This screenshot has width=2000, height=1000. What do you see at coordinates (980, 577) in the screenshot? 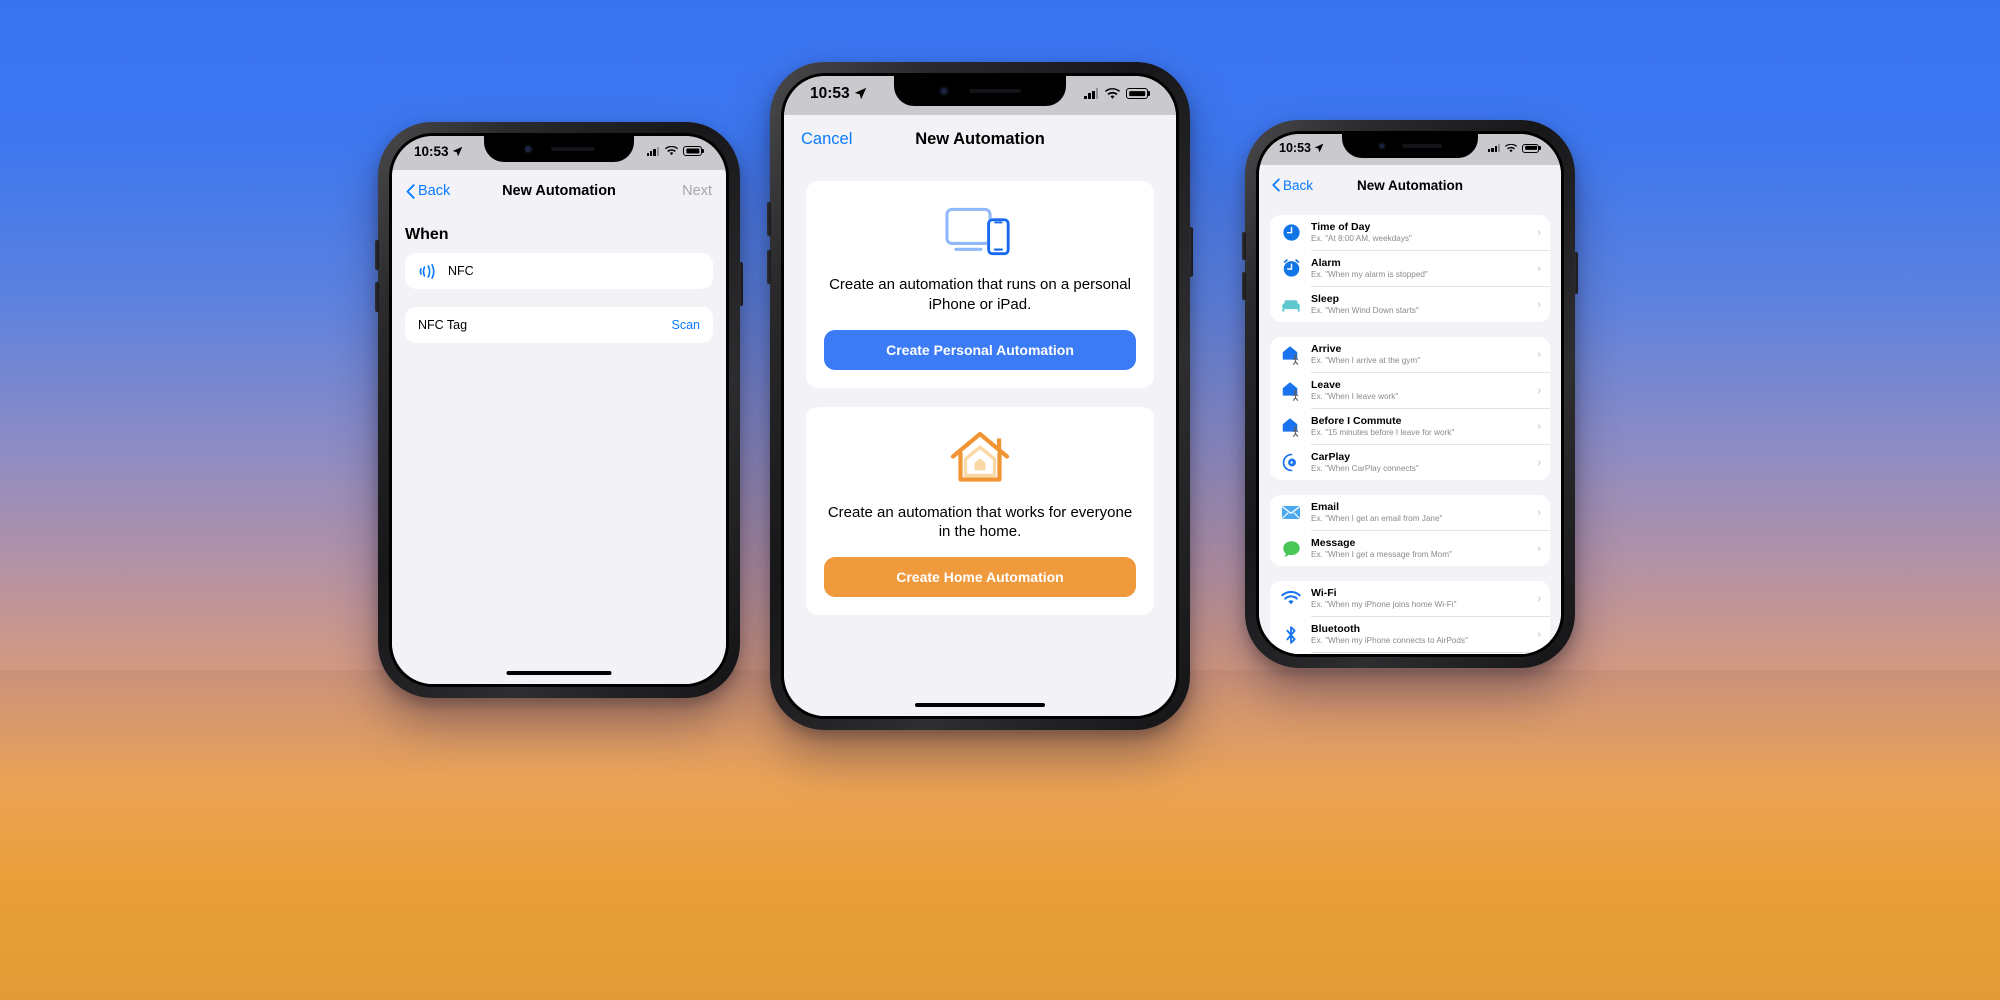
I see `create-home-automation-button: Create Home Automation` at bounding box center [980, 577].